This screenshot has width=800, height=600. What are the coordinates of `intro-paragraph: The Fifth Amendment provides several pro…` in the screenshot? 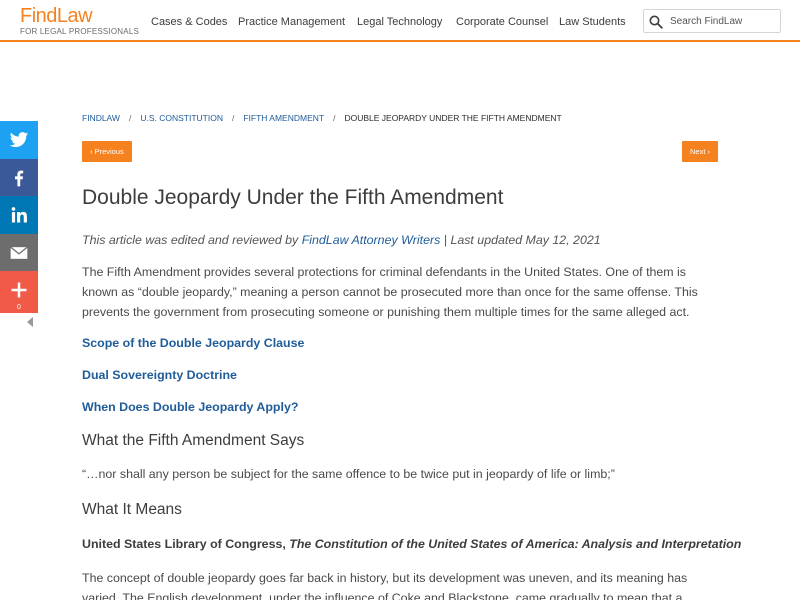 It's located at (390, 292).